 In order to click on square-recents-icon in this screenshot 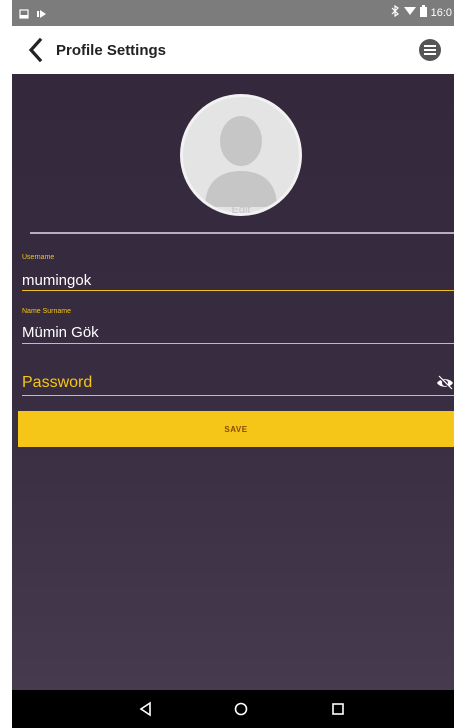, I will do `click(338, 709)`.